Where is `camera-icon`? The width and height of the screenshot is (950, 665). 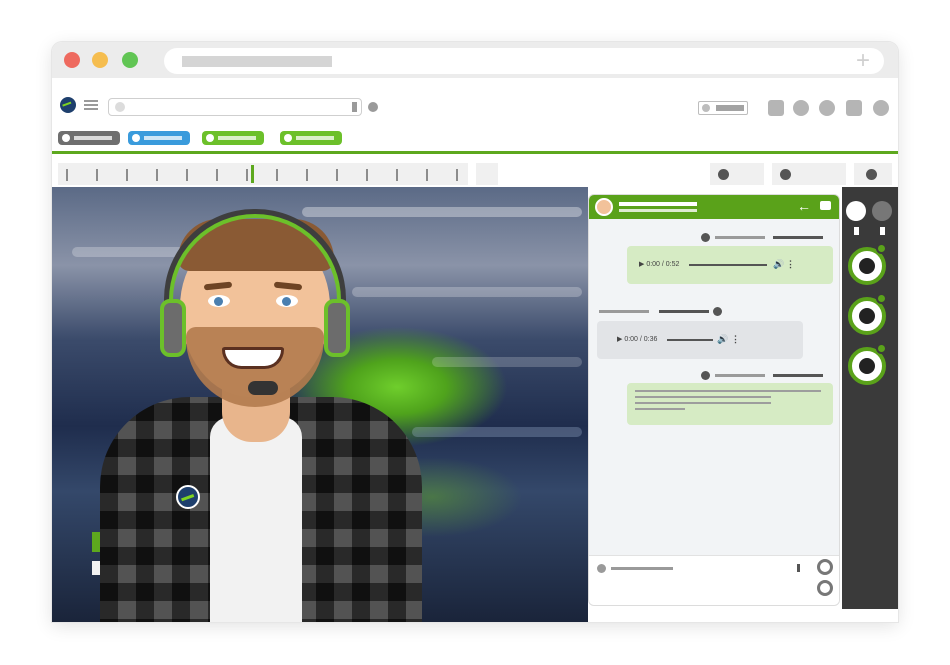 camera-icon is located at coordinates (785, 174).